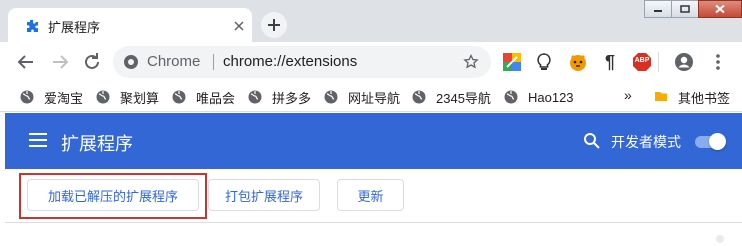 Image resolution: width=742 pixels, height=246 pixels. What do you see at coordinates (92, 62) in the screenshot?
I see `reload-icon` at bounding box center [92, 62].